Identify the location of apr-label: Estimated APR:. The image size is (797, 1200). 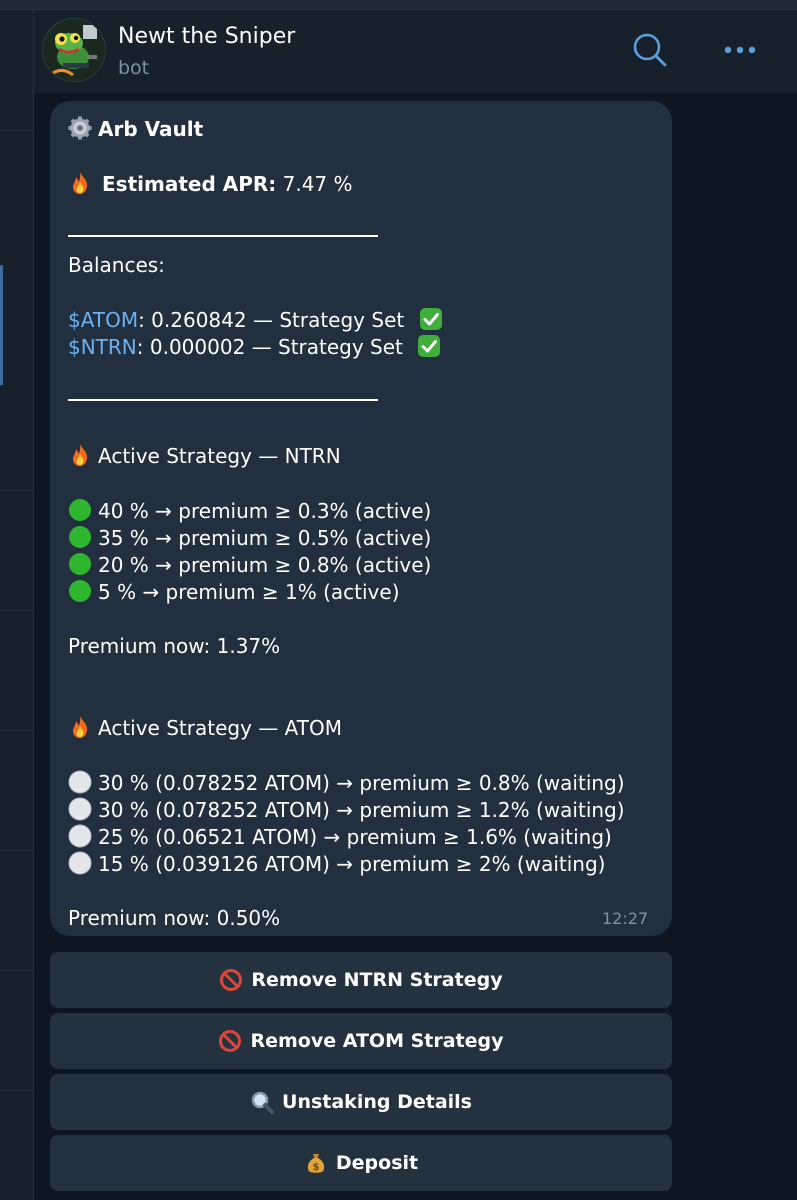
(189, 184).